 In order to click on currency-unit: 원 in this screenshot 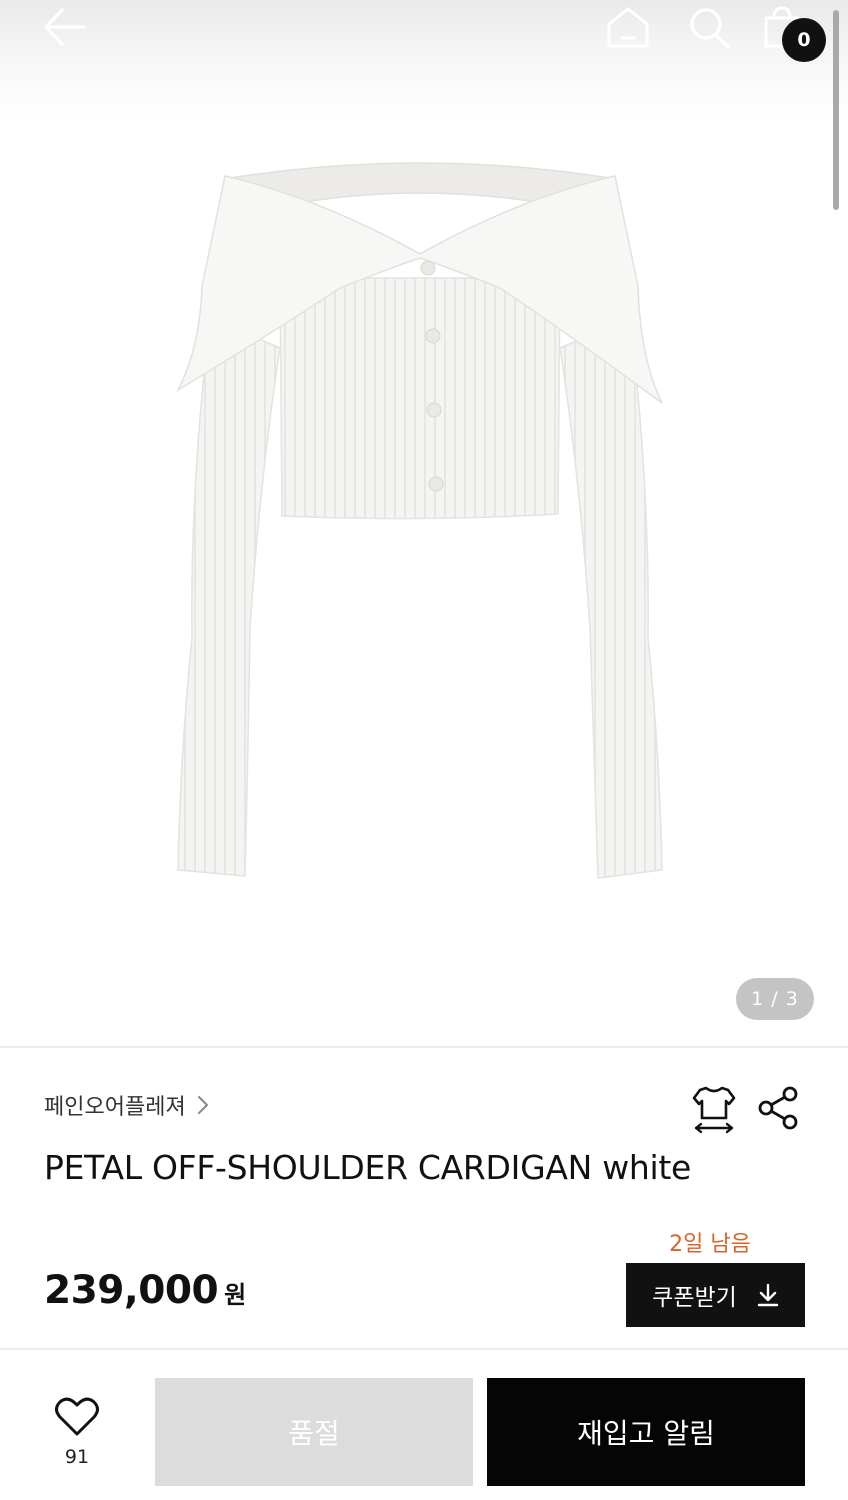, I will do `click(235, 1295)`.